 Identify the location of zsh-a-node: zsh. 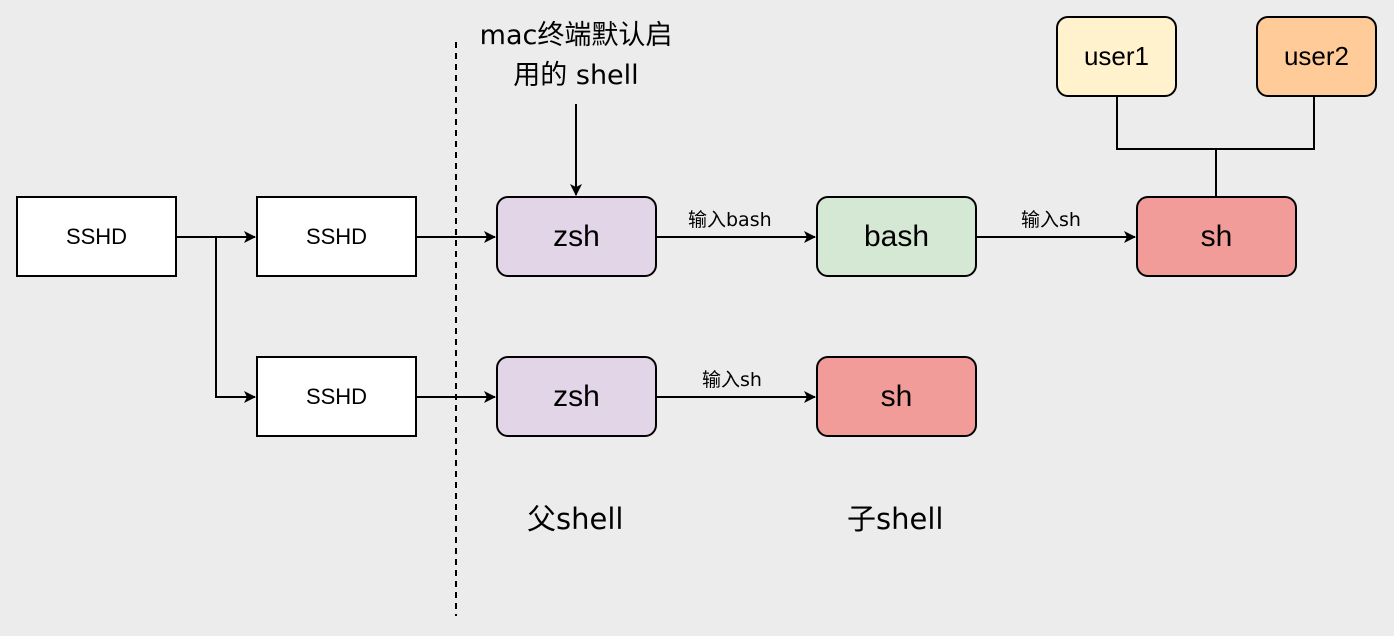
(576, 236).